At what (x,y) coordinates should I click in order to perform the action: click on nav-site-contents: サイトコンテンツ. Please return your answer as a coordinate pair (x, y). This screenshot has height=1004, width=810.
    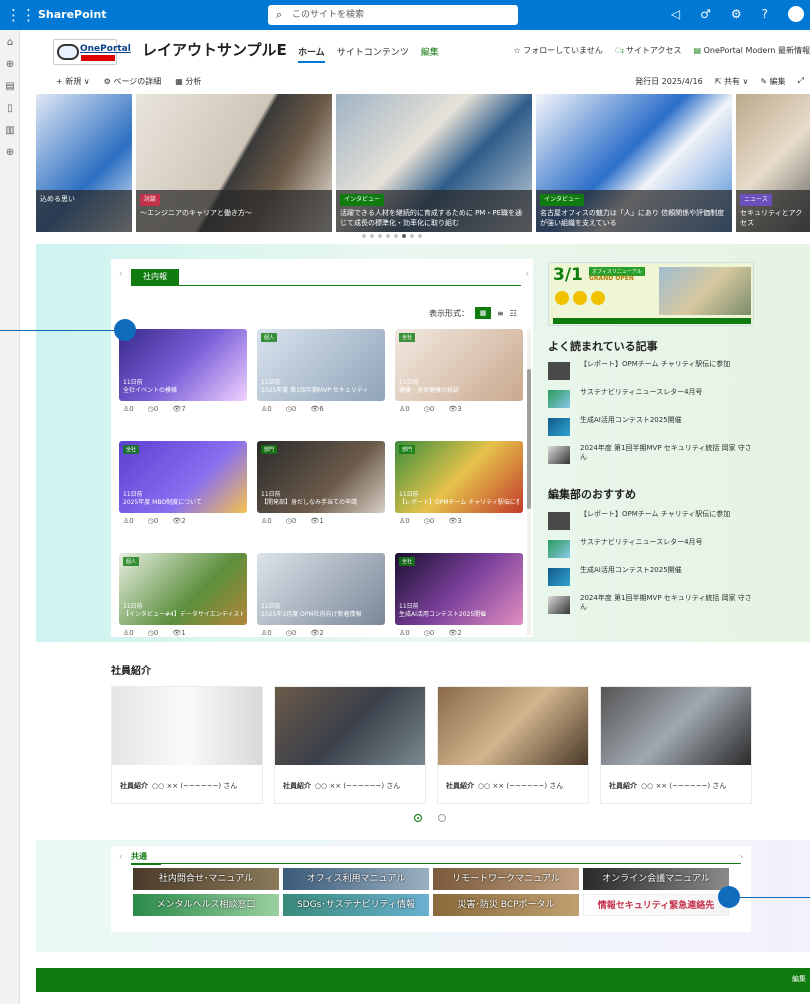
    Looking at the image, I should click on (373, 54).